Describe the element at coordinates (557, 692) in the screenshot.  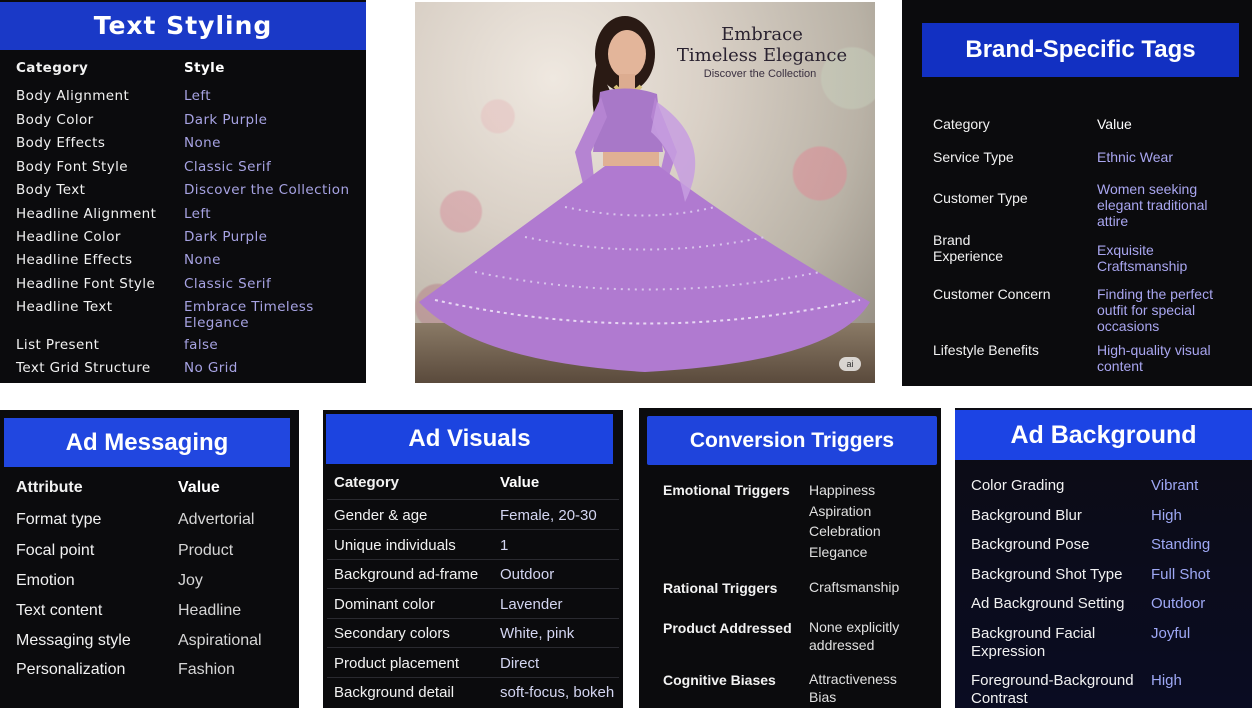
I see `row-value: soft-focus, bokeh` at that location.